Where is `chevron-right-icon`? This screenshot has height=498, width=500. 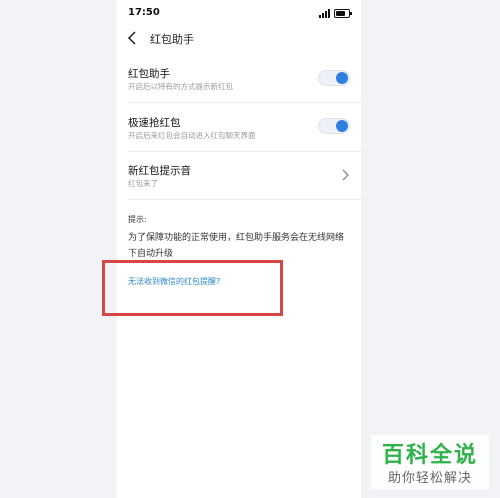
chevron-right-icon is located at coordinates (345, 175).